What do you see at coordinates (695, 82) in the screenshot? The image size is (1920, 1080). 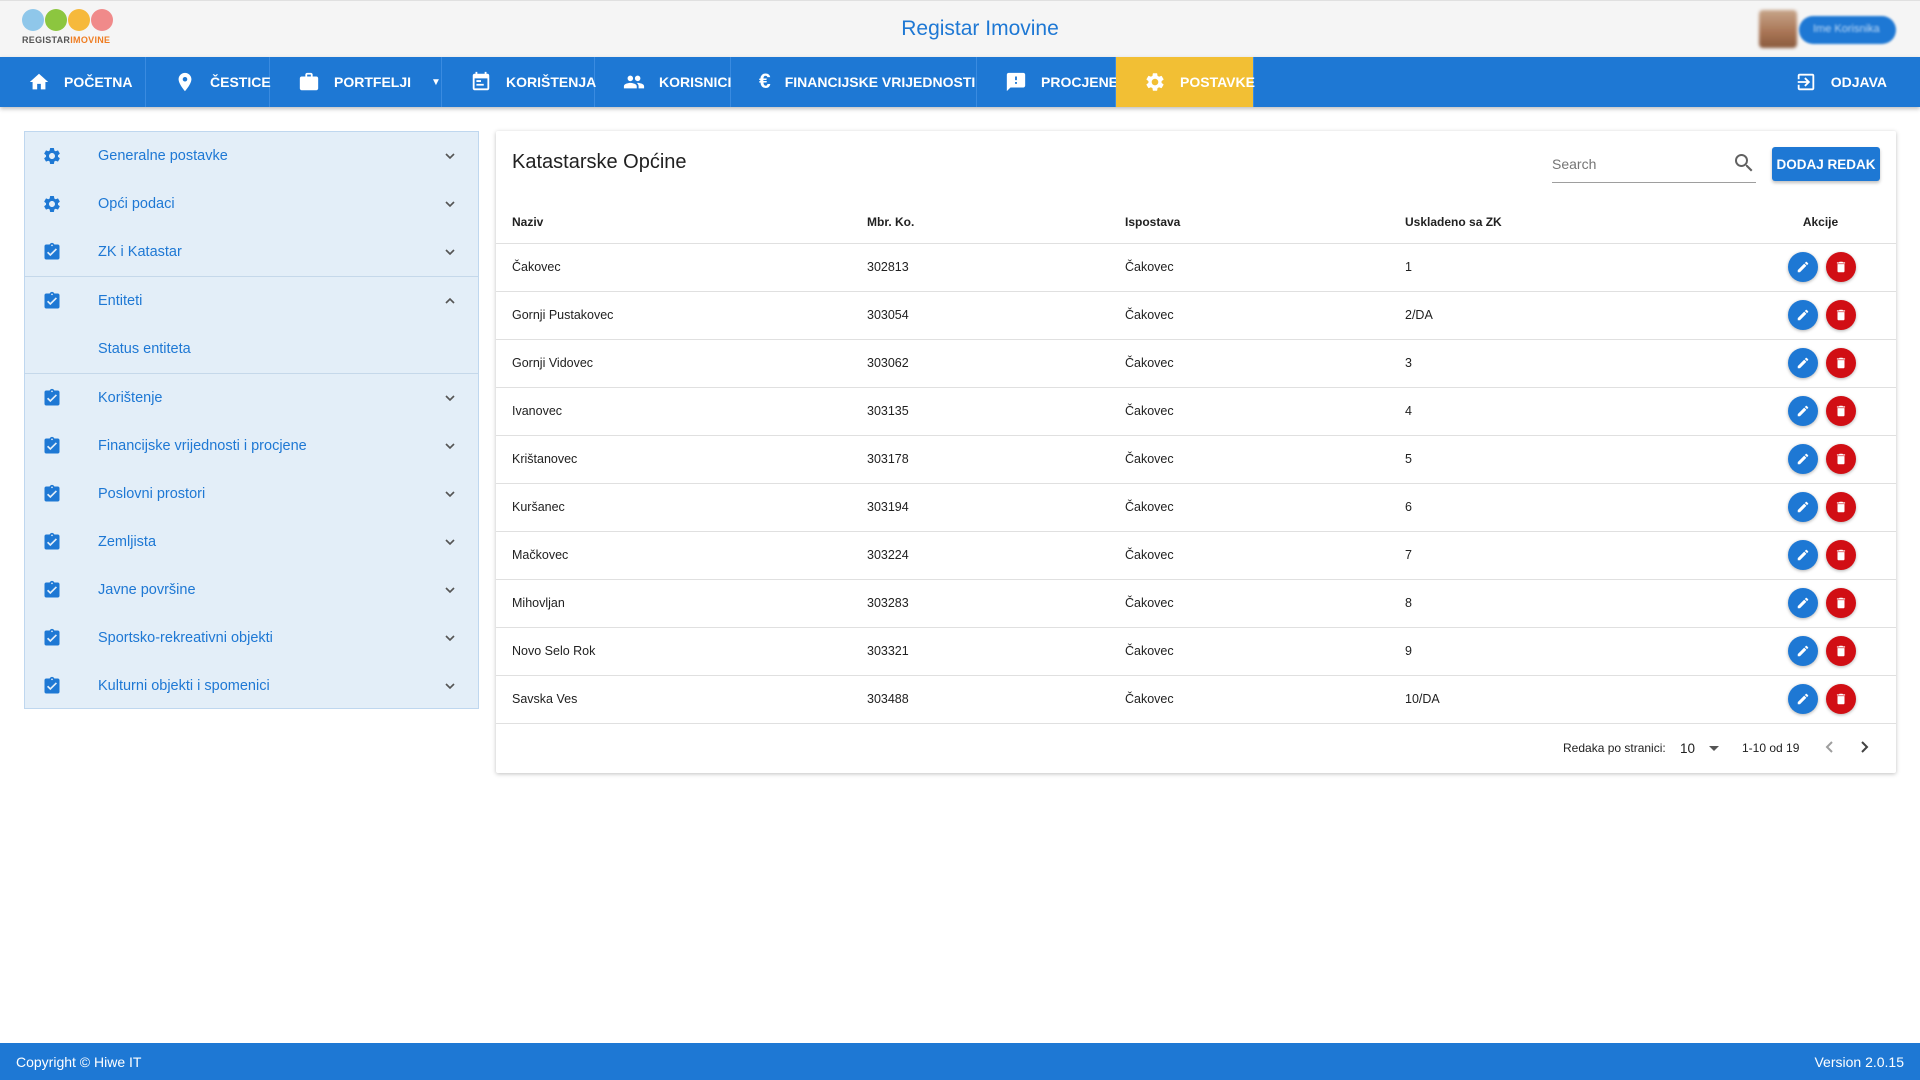 I see `nav-users-label: KORISNICI` at bounding box center [695, 82].